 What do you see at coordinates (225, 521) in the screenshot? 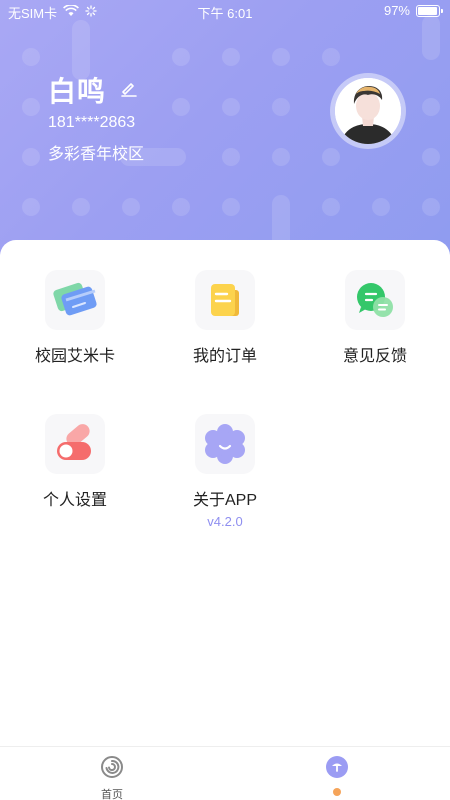
I see `app-version: v4.2.0` at bounding box center [225, 521].